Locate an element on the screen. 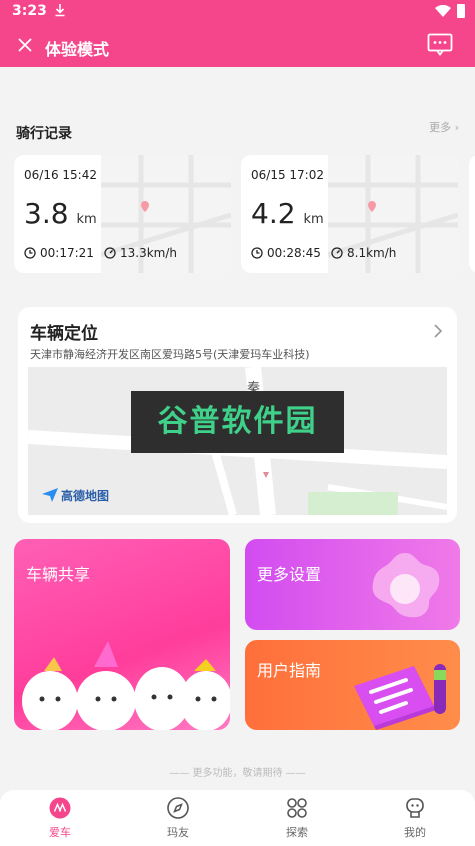 This screenshot has height=846, width=475. nav-label: 玛友 is located at coordinates (178, 832).